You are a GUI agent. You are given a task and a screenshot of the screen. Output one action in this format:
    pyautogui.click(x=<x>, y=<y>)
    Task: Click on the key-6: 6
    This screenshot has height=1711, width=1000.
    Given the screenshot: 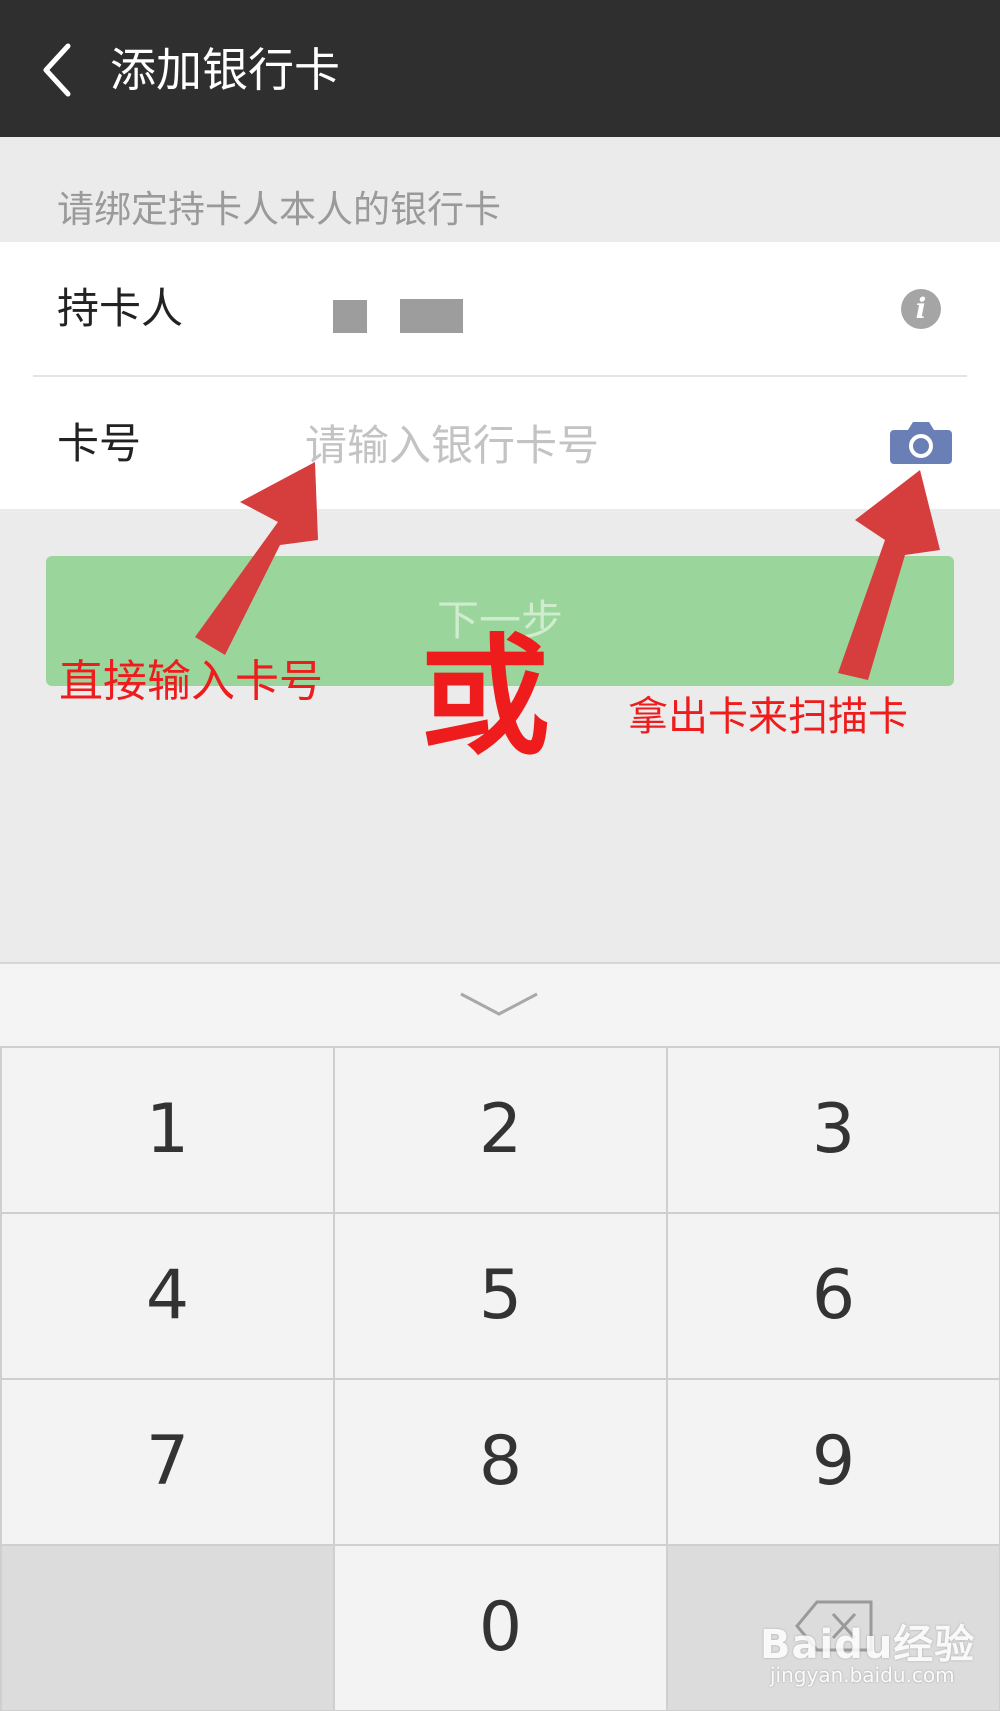 What is the action you would take?
    pyautogui.click(x=833, y=1296)
    